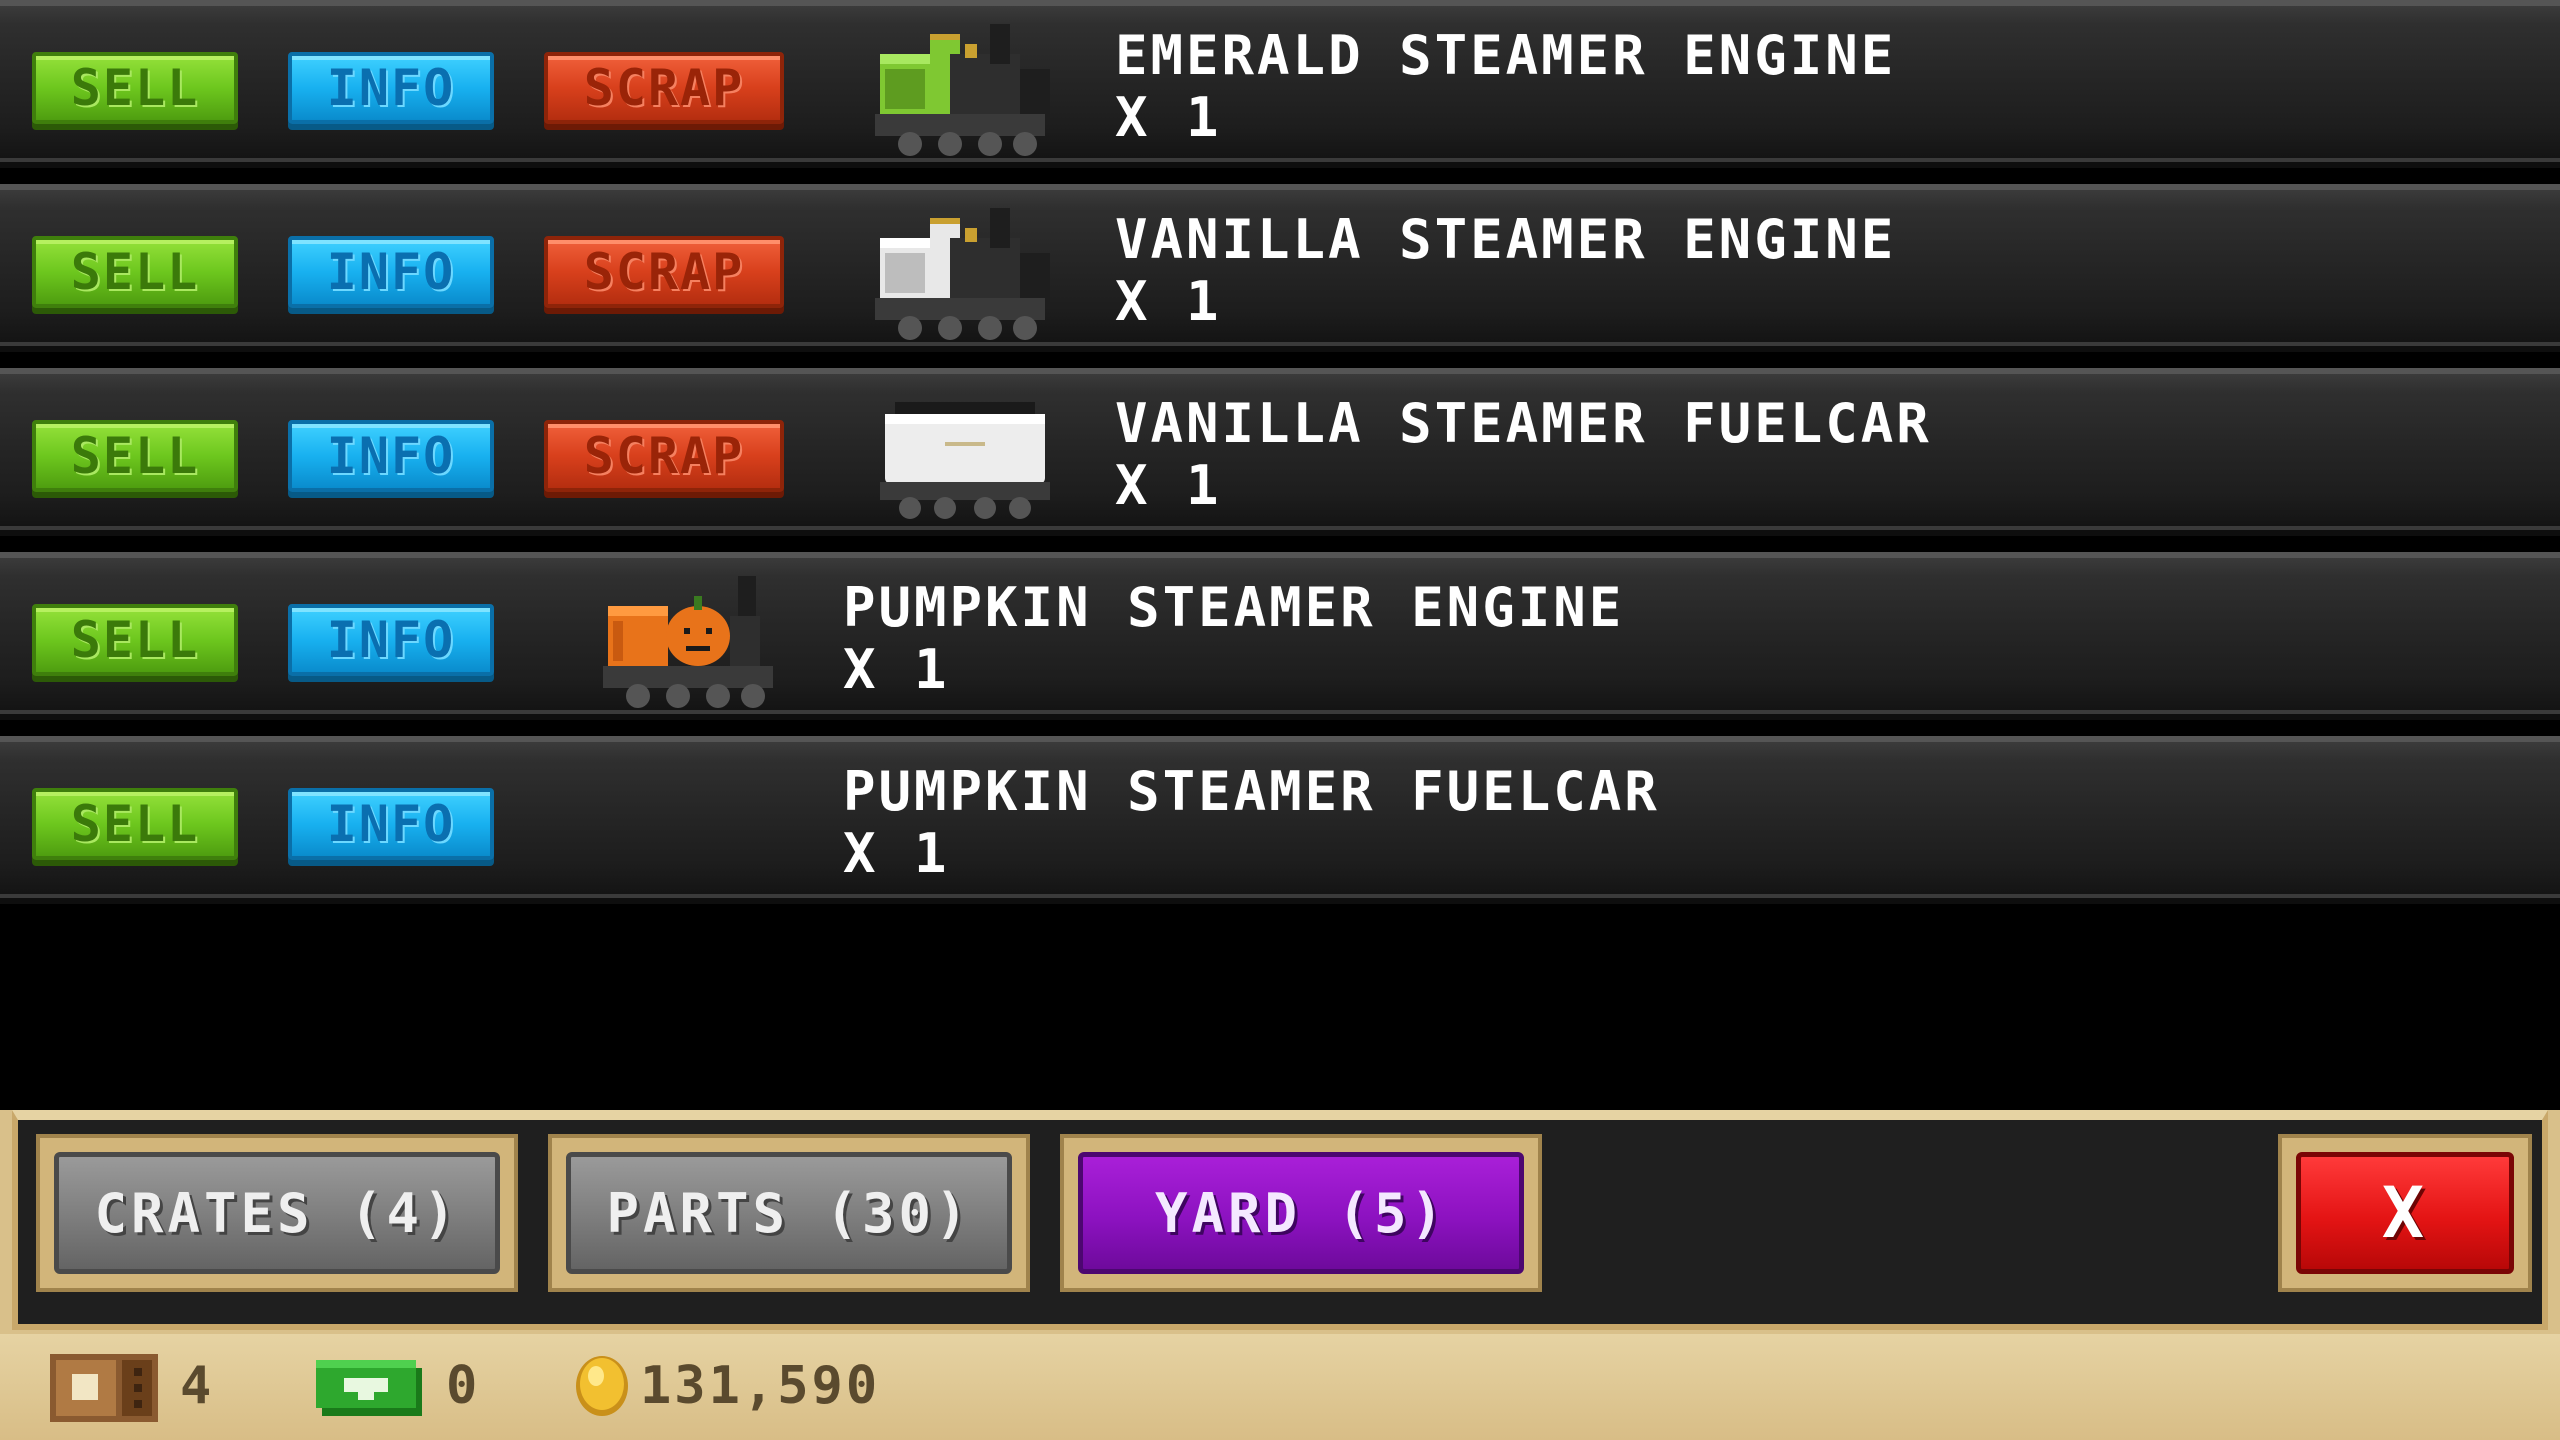 The height and width of the screenshot is (1440, 2560). What do you see at coordinates (1280, 1387) in the screenshot?
I see `status-bar: 4 0 131,590` at bounding box center [1280, 1387].